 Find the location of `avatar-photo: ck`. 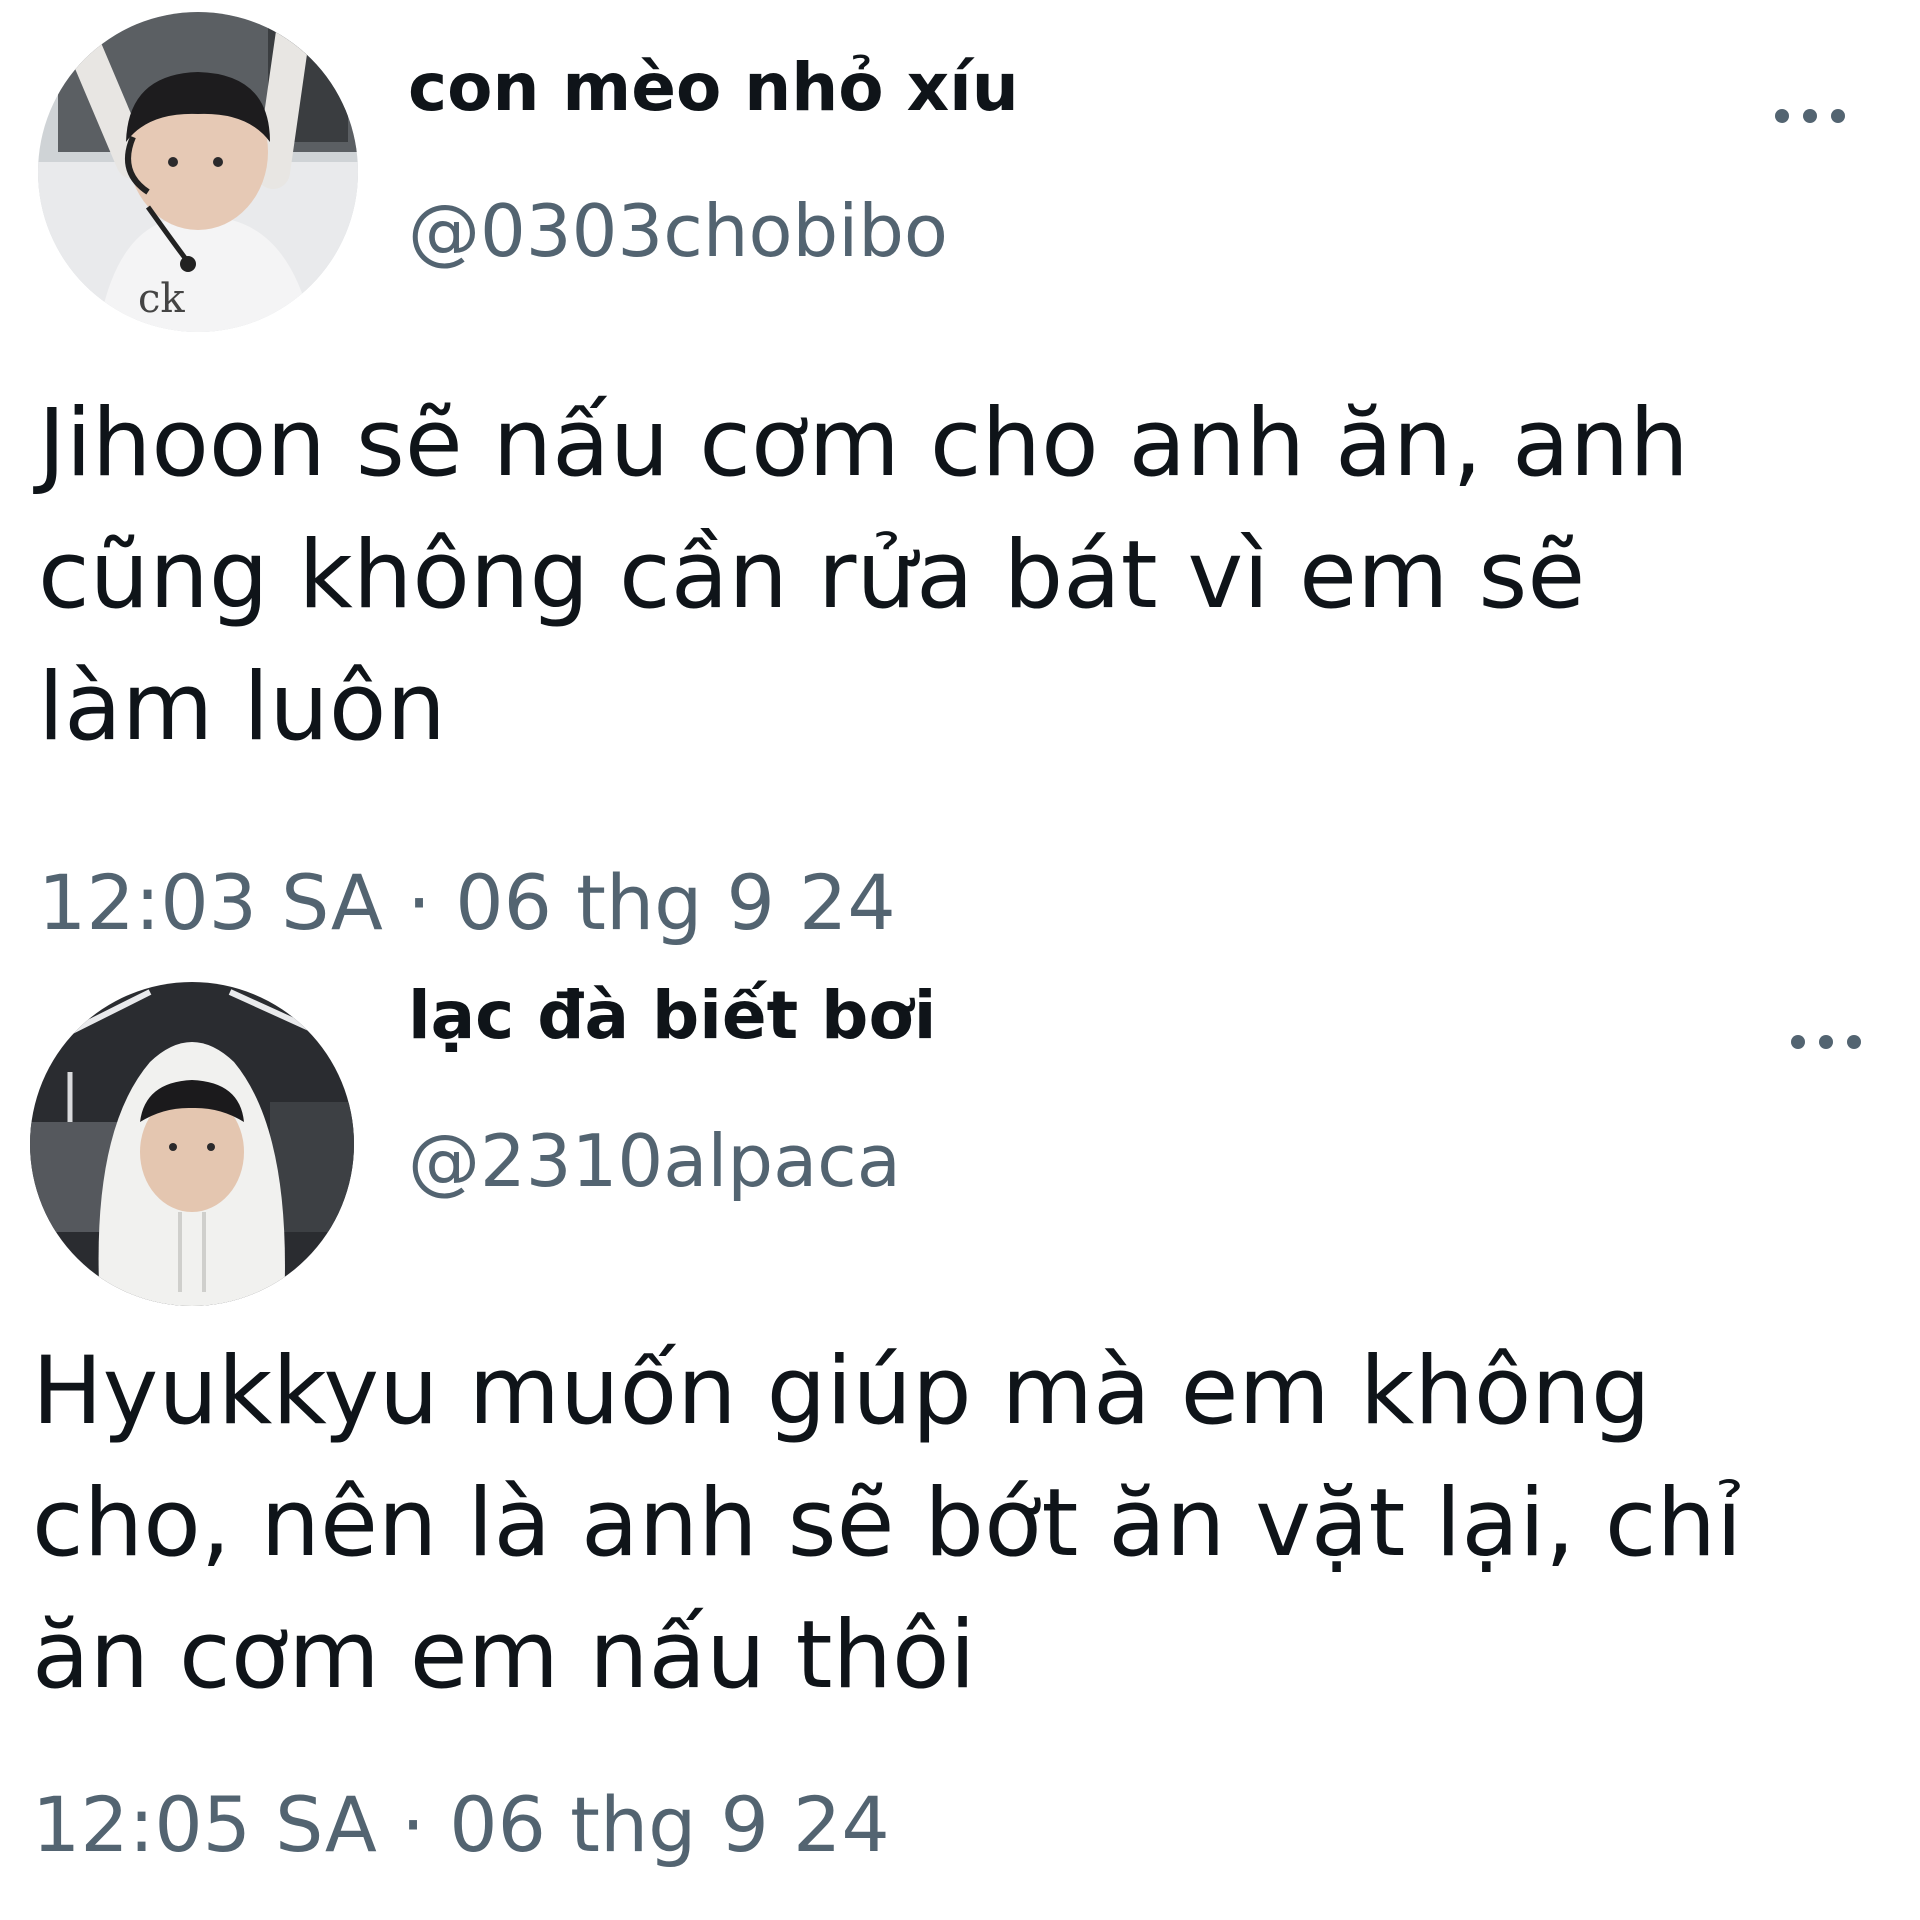

avatar-photo: ck is located at coordinates (198, 172).